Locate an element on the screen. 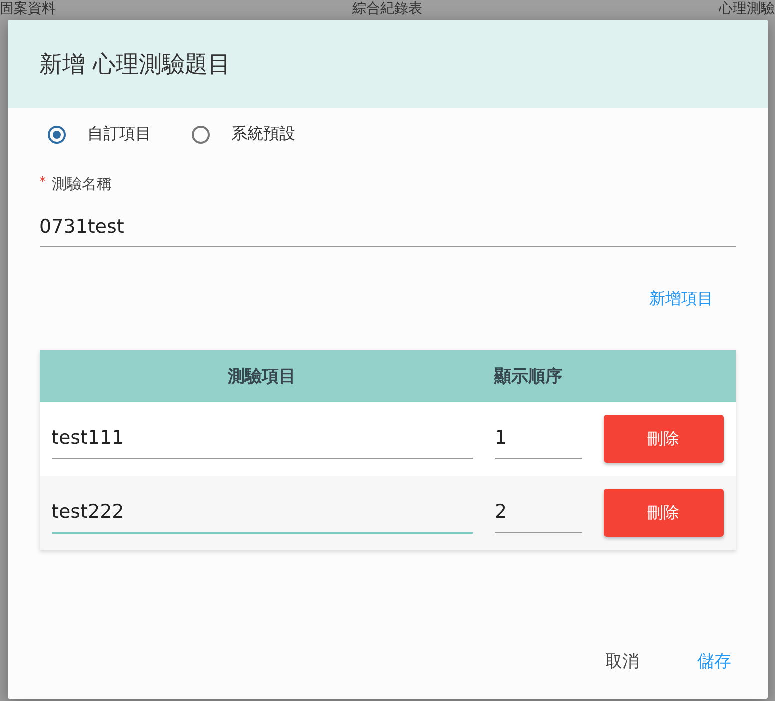 Image resolution: width=775 pixels, height=701 pixels. item-name-field: test222 is located at coordinates (262, 513).